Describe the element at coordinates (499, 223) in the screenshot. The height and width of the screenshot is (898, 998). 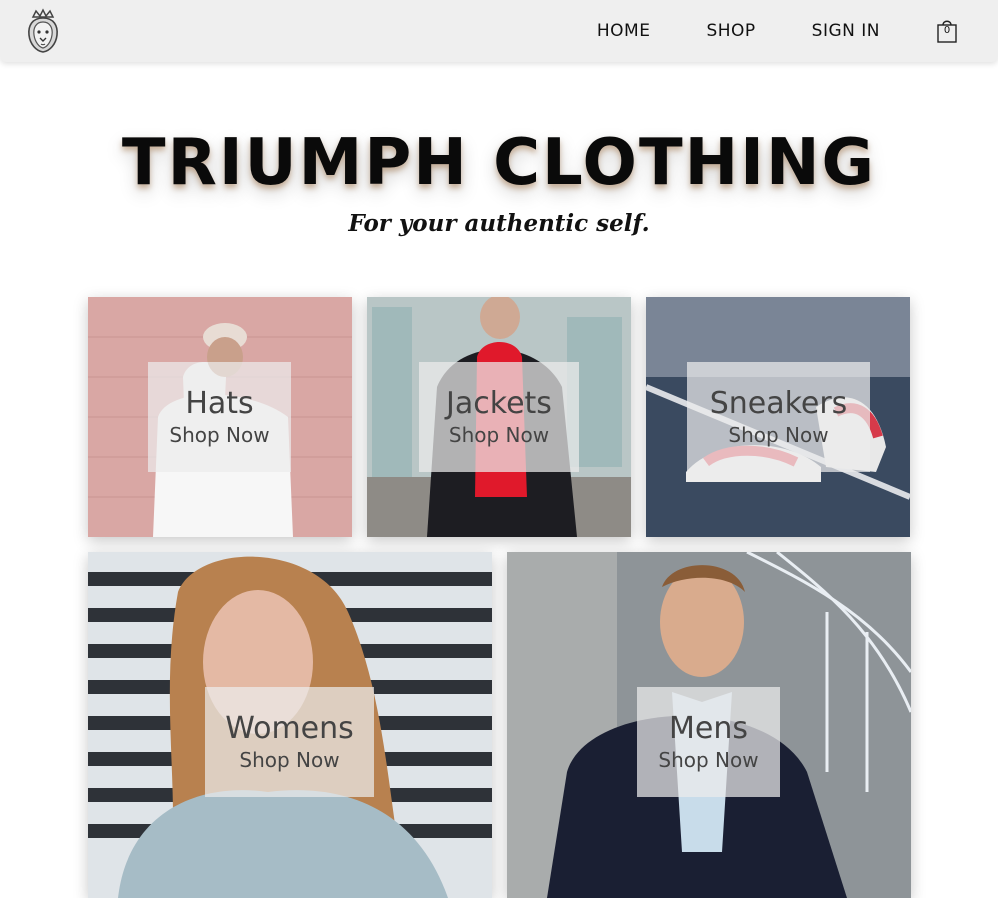
I see `hero-tagline: For your authentic self.` at that location.